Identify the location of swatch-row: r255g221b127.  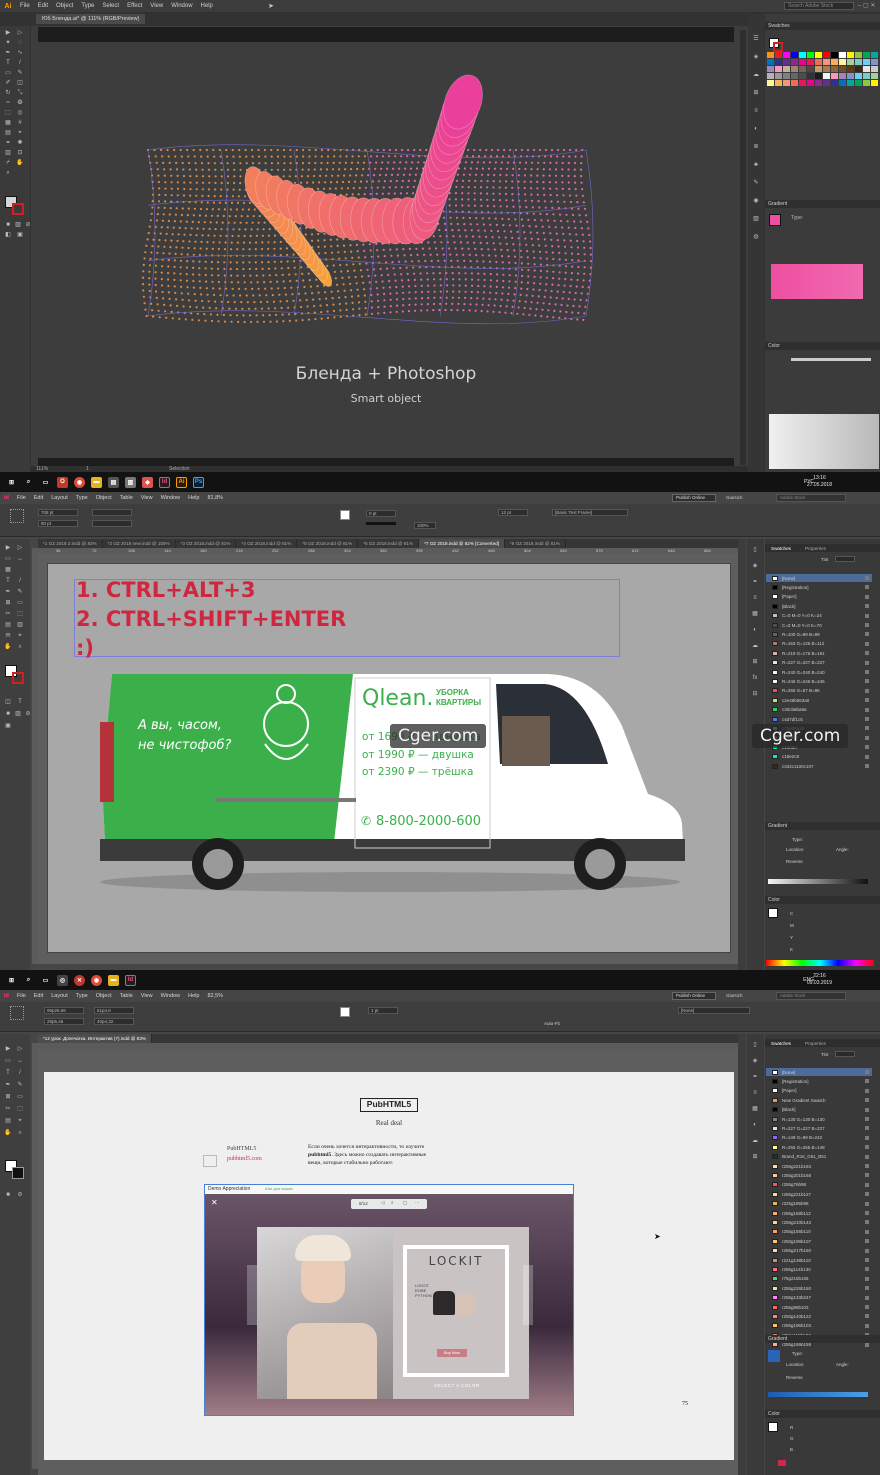
(819, 1194).